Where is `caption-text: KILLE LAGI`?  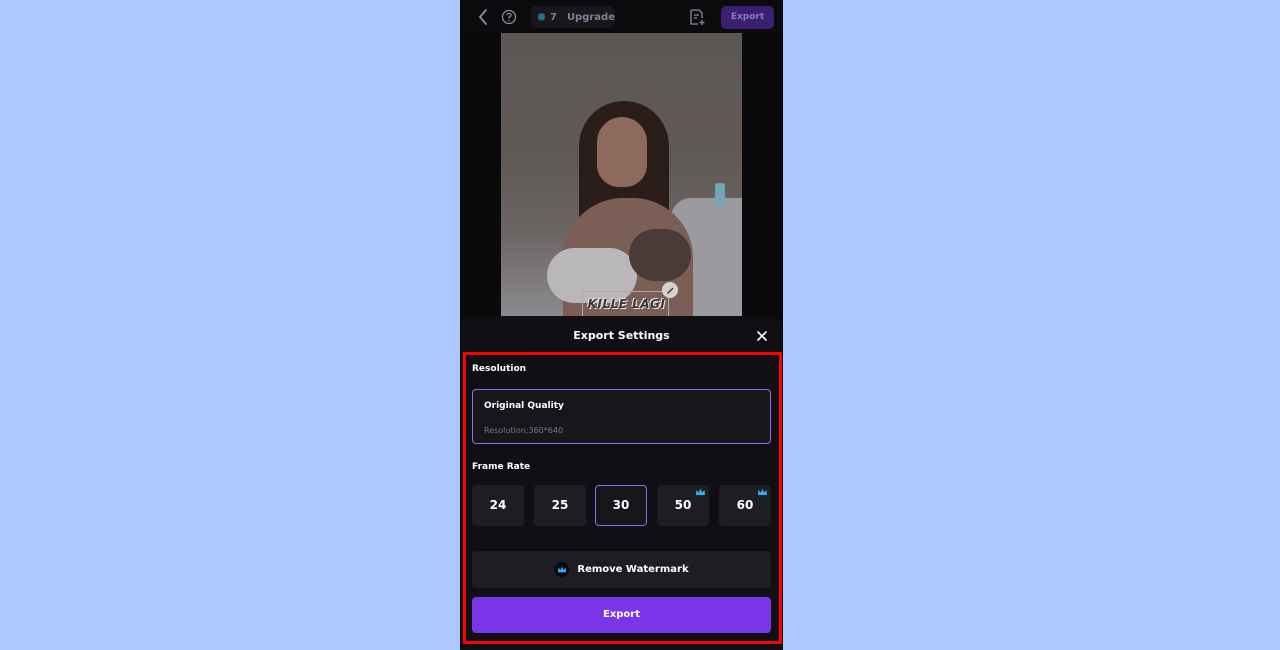 caption-text: KILLE LAGI is located at coordinates (626, 304).